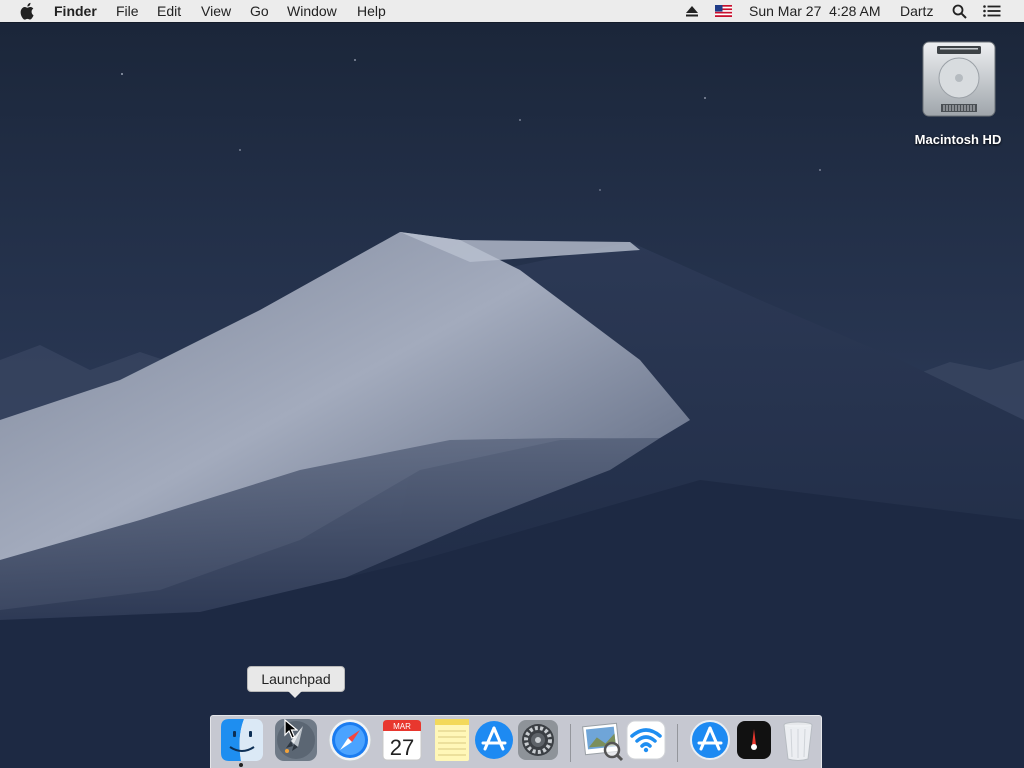  What do you see at coordinates (350, 740) in the screenshot?
I see `safari-icon` at bounding box center [350, 740].